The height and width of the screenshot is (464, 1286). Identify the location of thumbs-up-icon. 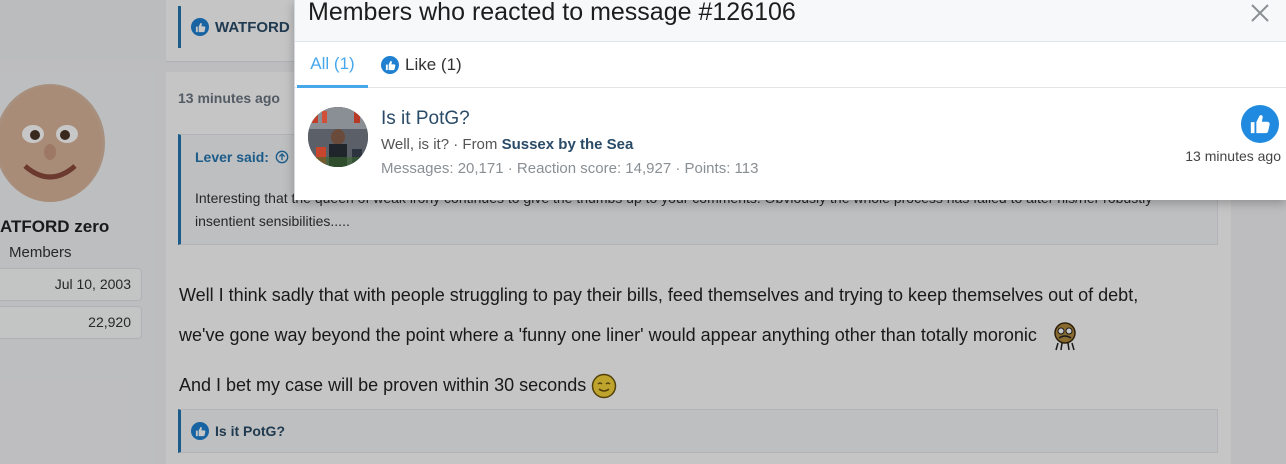
(1260, 124).